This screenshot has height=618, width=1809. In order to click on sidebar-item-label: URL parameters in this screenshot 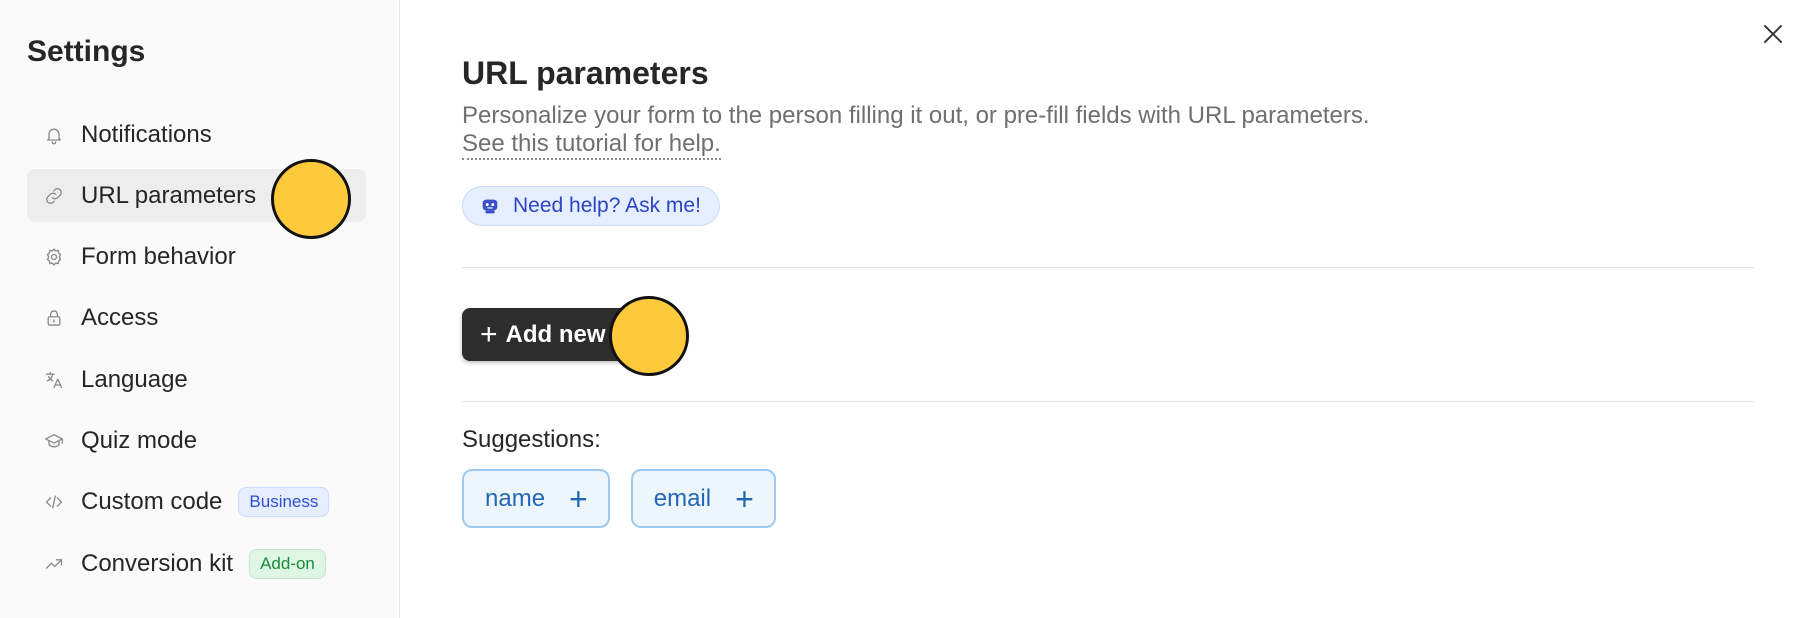, I will do `click(169, 195)`.